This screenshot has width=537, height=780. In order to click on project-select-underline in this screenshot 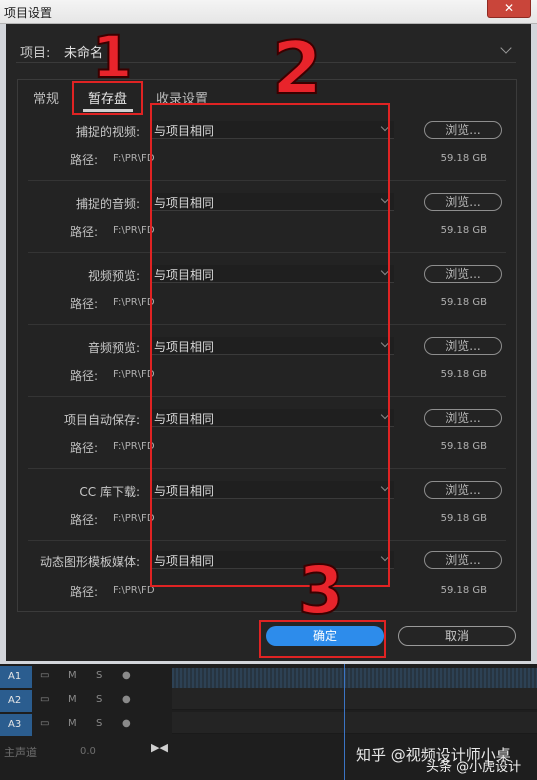, I will do `click(266, 62)`.